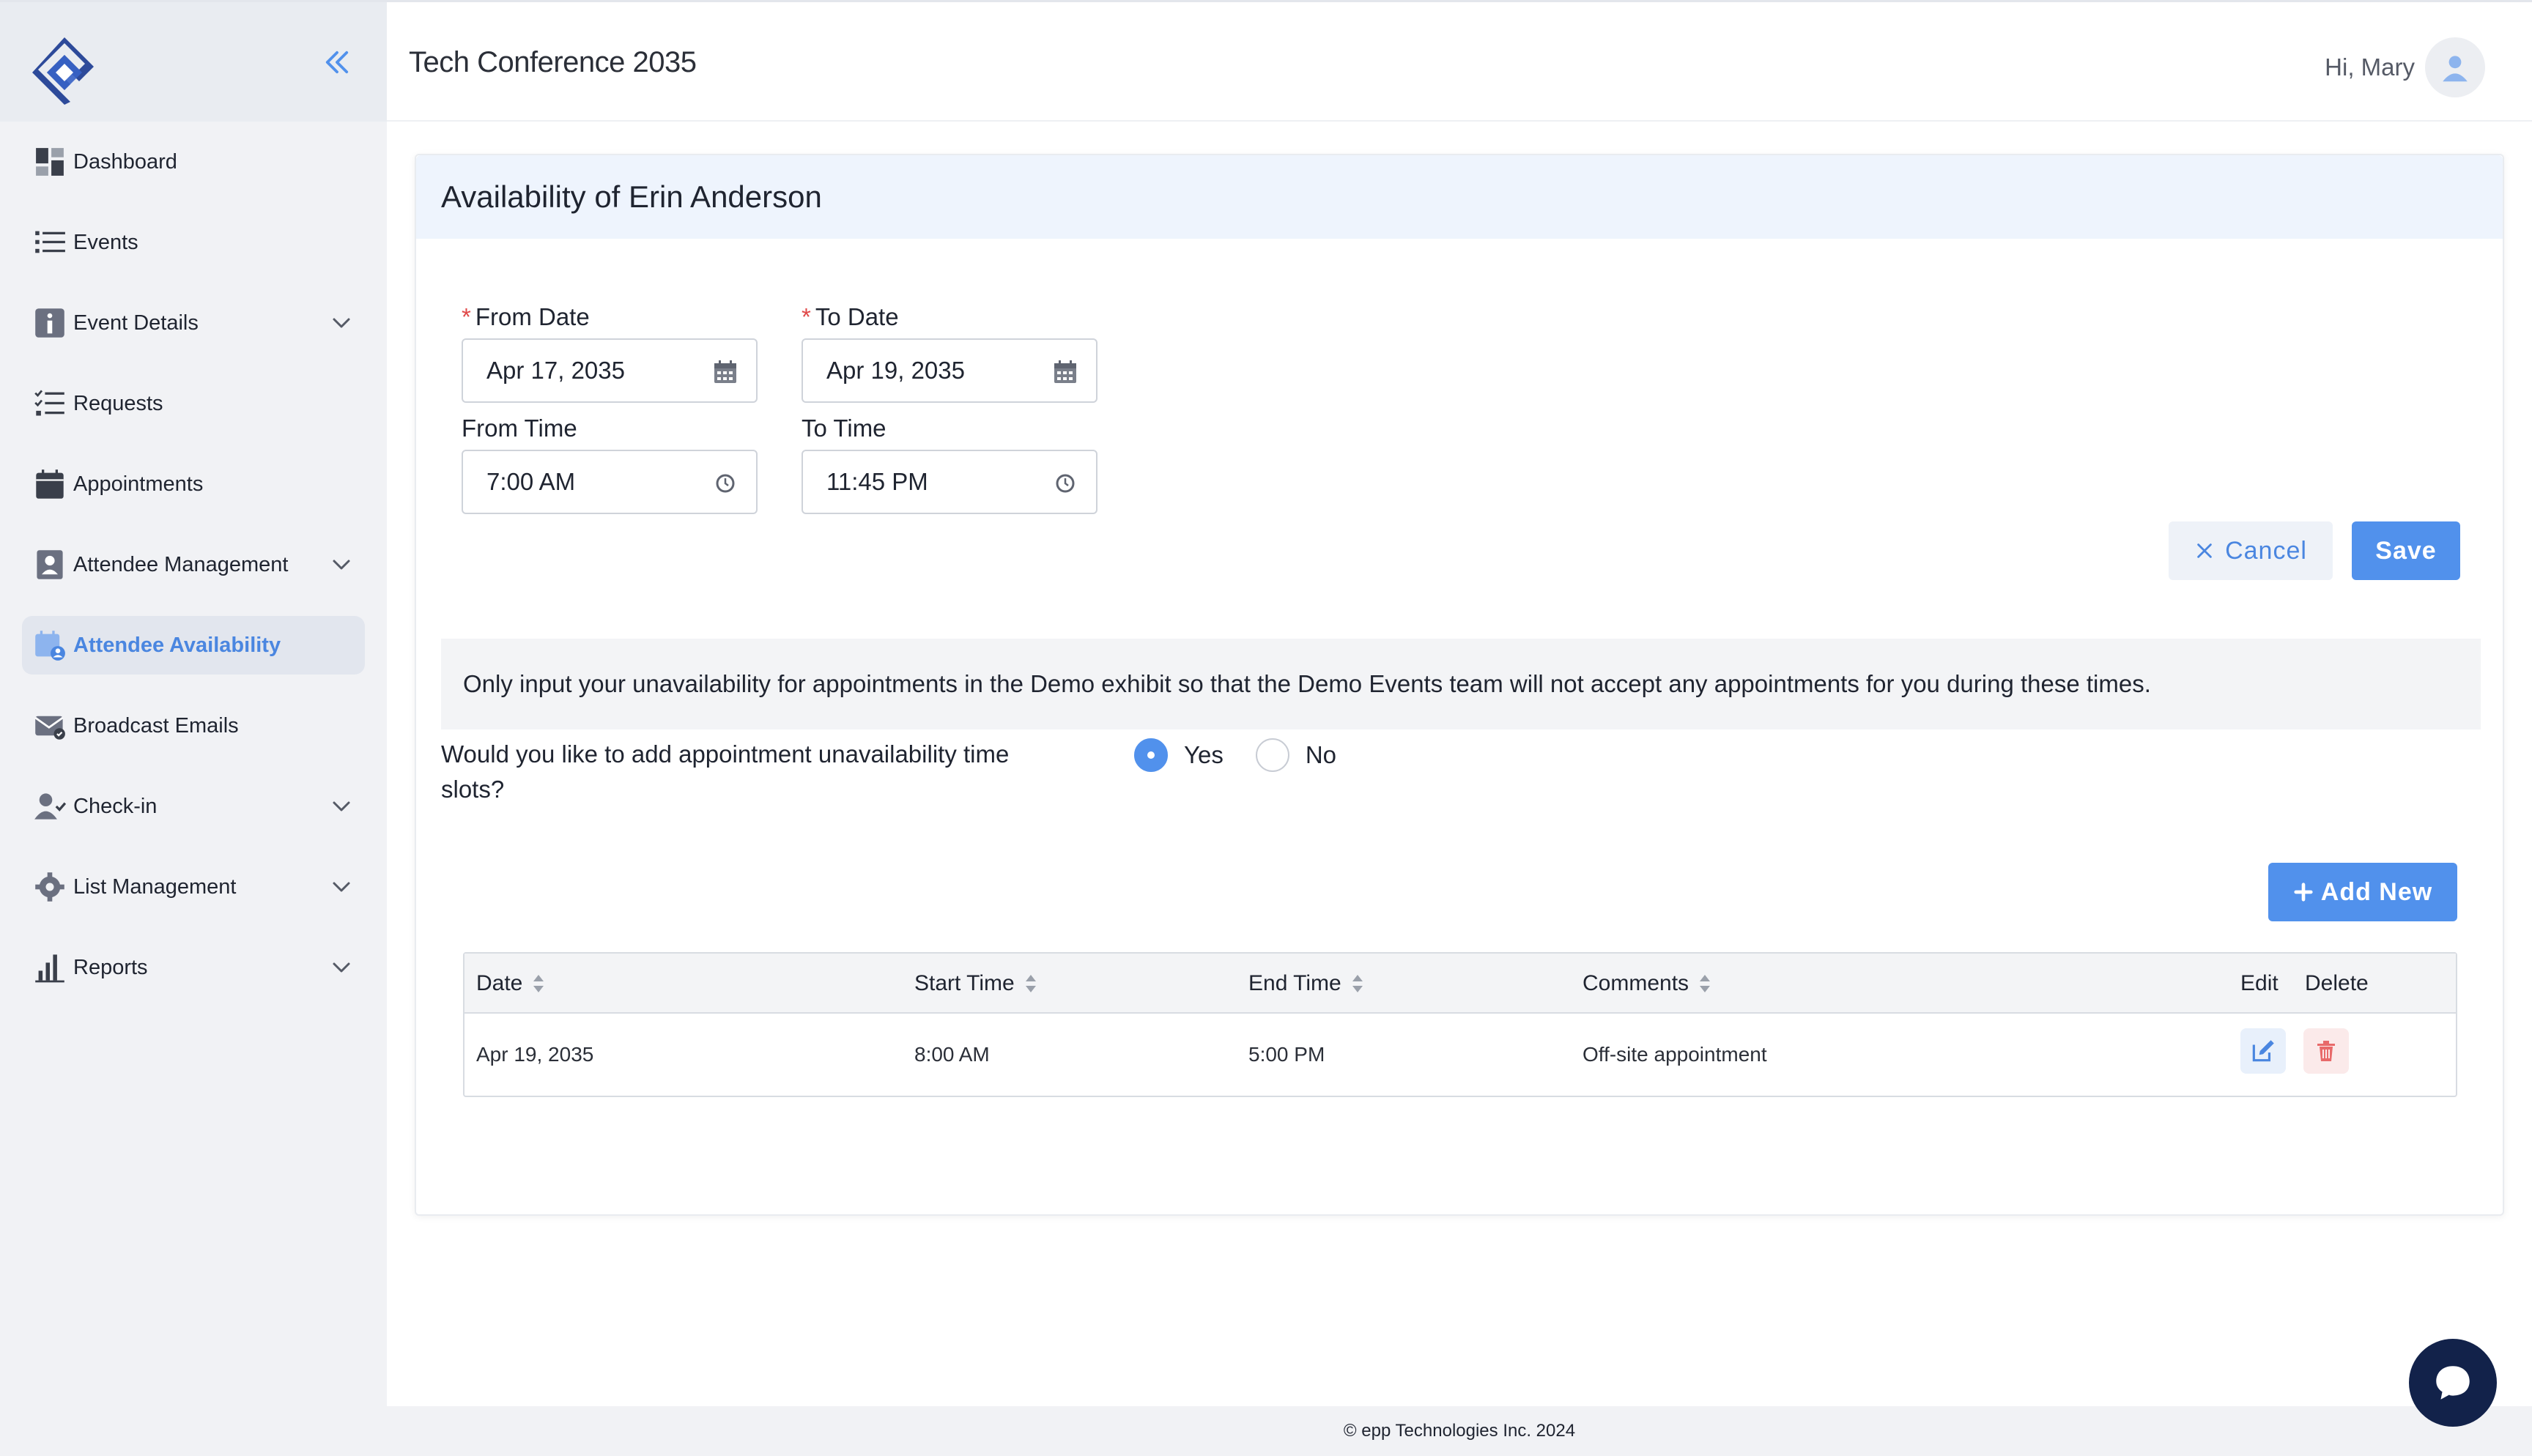  Describe the element at coordinates (193, 807) in the screenshot. I see `sidebar-item-check-in: Check-in` at that location.